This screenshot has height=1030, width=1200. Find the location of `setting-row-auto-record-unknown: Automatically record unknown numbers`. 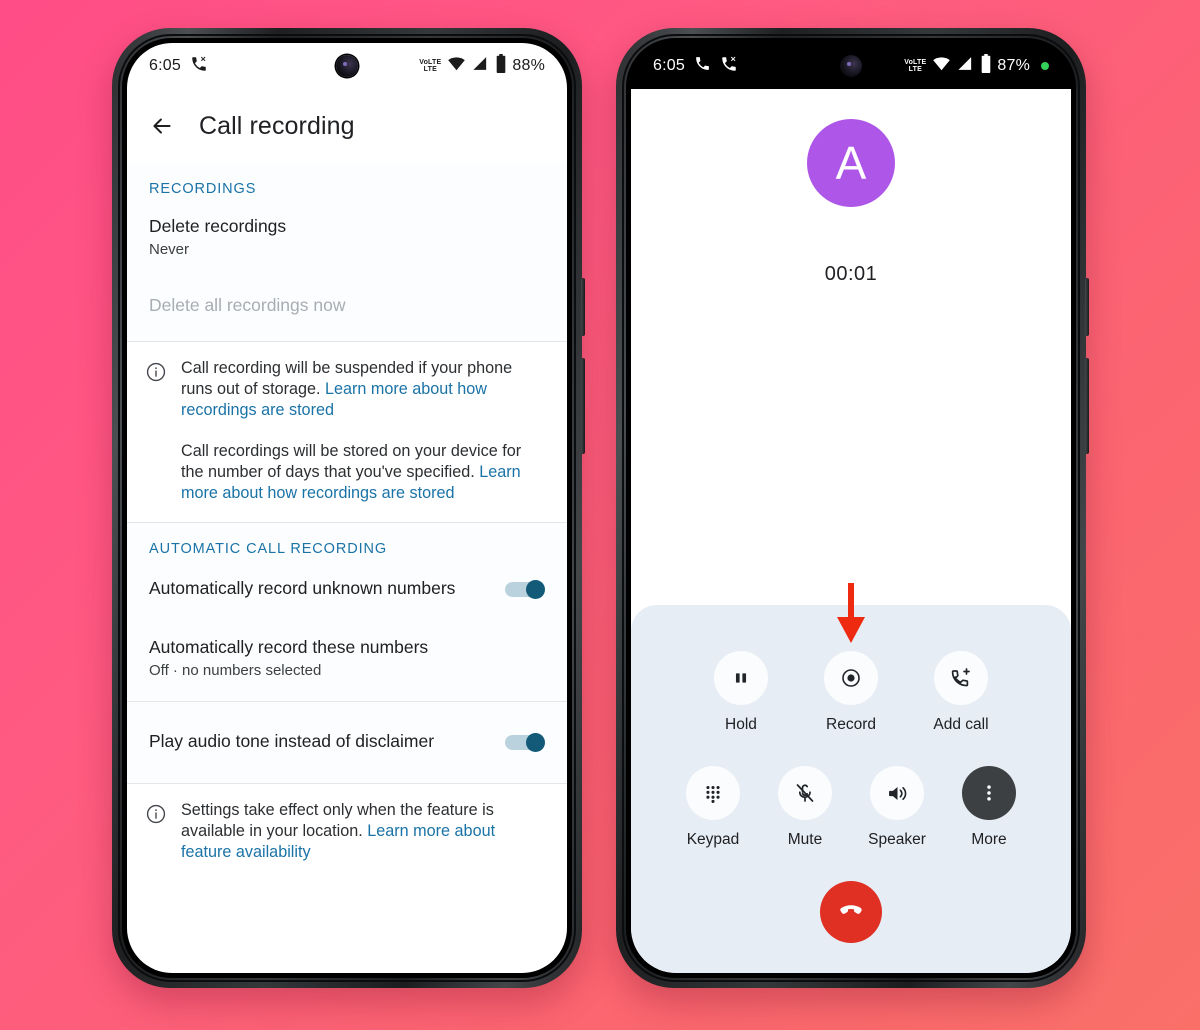

setting-row-auto-record-unknown: Automatically record unknown numbers is located at coordinates (347, 588).